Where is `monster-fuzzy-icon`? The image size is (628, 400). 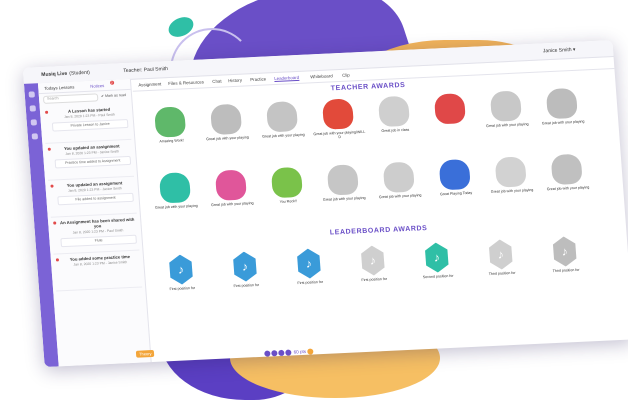
monster-fuzzy-icon is located at coordinates (505, 106).